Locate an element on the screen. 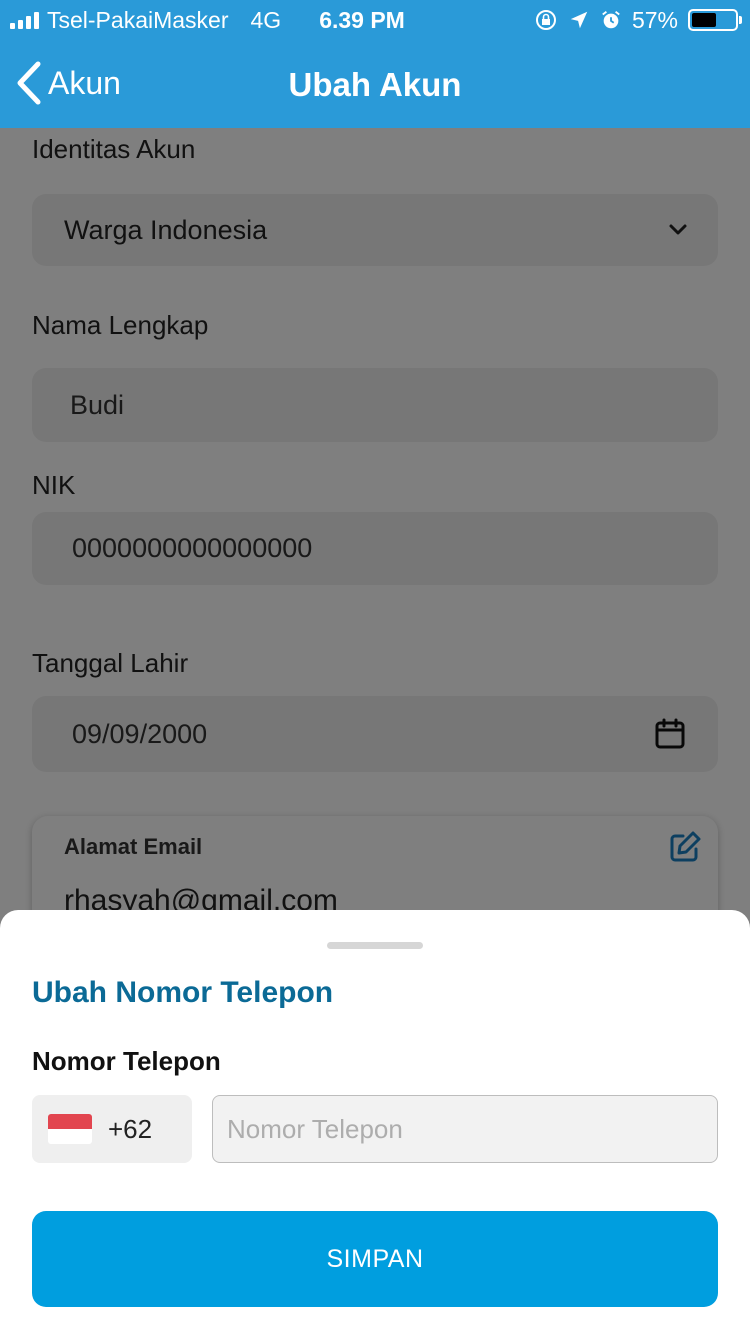 The width and height of the screenshot is (750, 1334). navigation-bar: Akun Ubah Akun is located at coordinates (375, 84).